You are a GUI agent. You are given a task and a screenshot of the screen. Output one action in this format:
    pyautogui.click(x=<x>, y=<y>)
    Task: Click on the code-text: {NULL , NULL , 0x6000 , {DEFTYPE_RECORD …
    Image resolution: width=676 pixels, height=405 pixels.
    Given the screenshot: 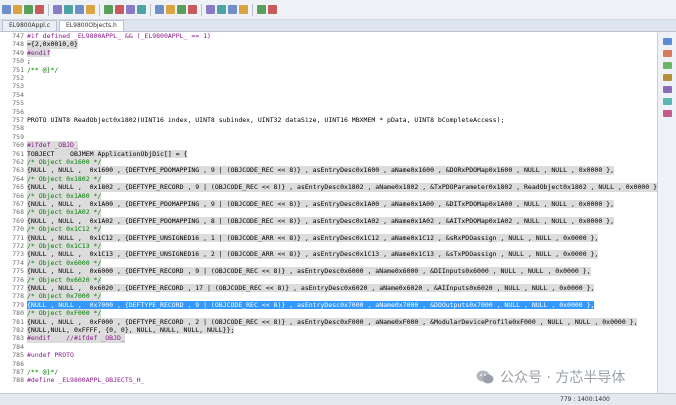 What is the action you would take?
    pyautogui.click(x=309, y=271)
    